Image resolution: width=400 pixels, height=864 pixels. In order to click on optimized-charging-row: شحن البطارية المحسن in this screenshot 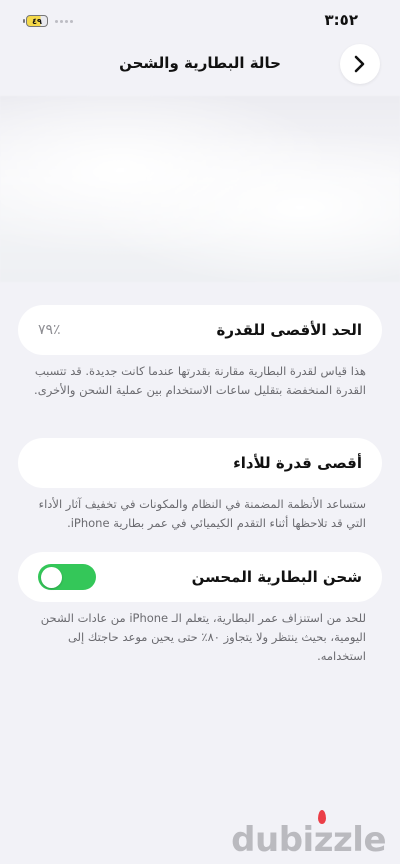, I will do `click(200, 577)`.